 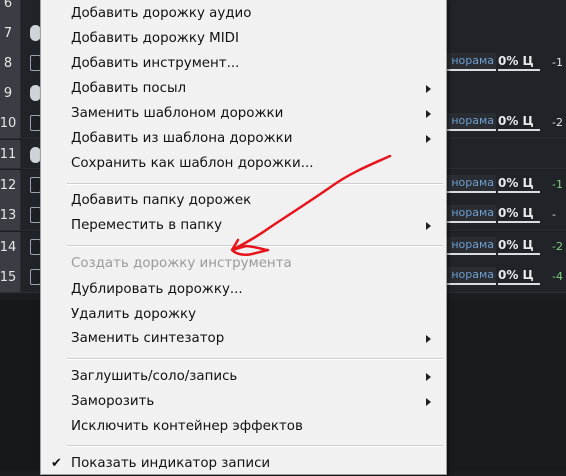 I want to click on menu-item-delete-track: Удалить дорожку, so click(x=242, y=315).